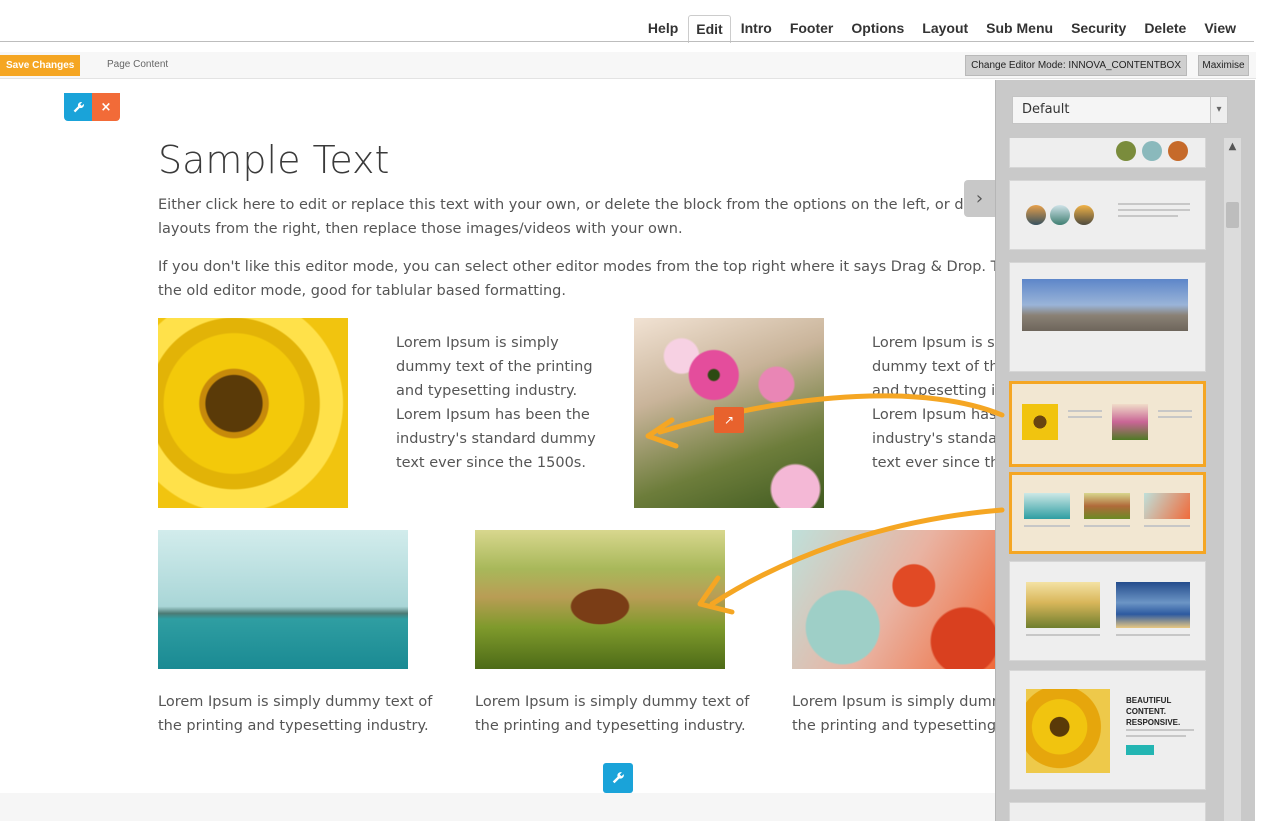 Image resolution: width=1262 pixels, height=821 pixels. Describe the element at coordinates (273, 160) in the screenshot. I see `page-title: Sample Text` at that location.